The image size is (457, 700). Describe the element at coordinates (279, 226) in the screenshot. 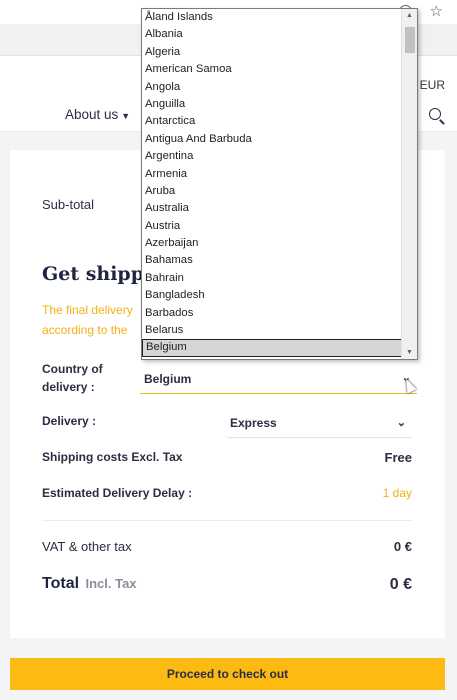

I see `country-option: Austria` at that location.